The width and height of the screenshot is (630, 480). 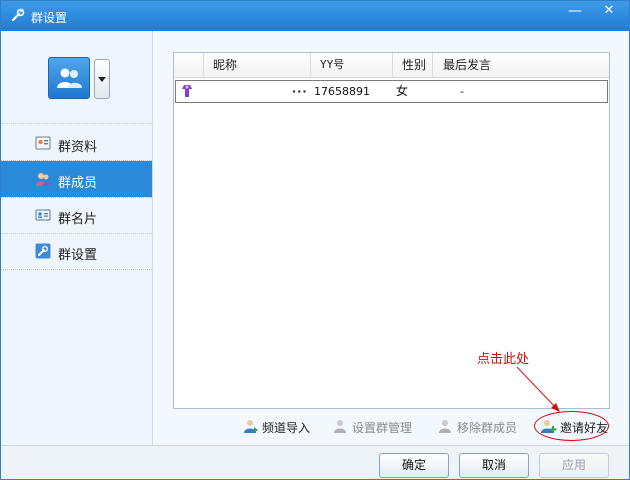 What do you see at coordinates (43, 179) in the screenshot?
I see `group-members-icon` at bounding box center [43, 179].